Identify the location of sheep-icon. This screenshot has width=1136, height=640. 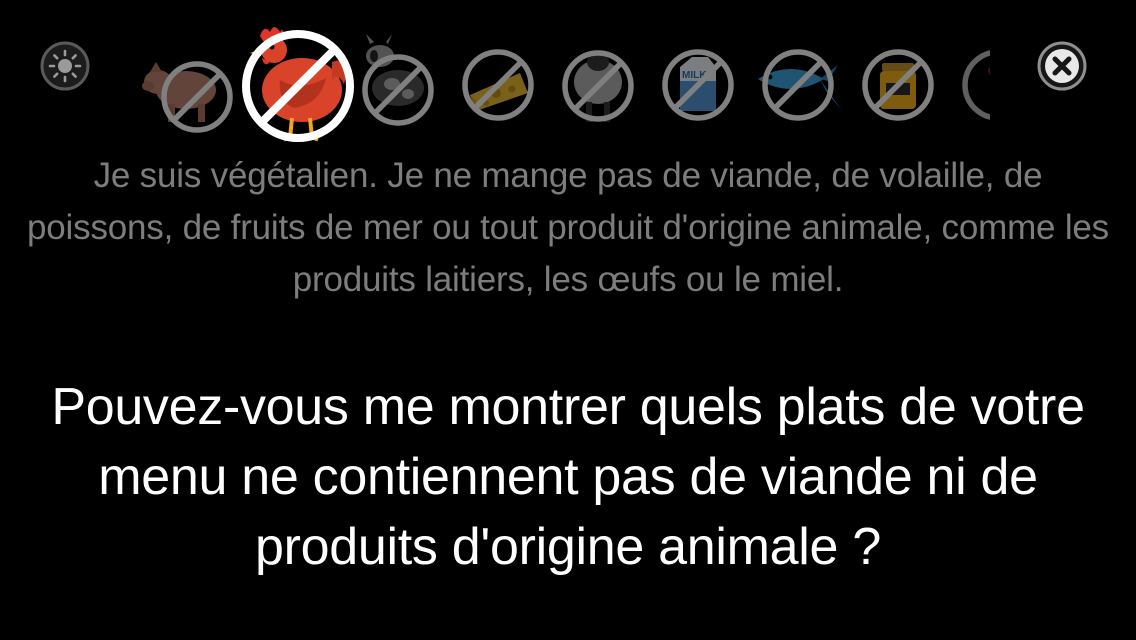
(598, 85).